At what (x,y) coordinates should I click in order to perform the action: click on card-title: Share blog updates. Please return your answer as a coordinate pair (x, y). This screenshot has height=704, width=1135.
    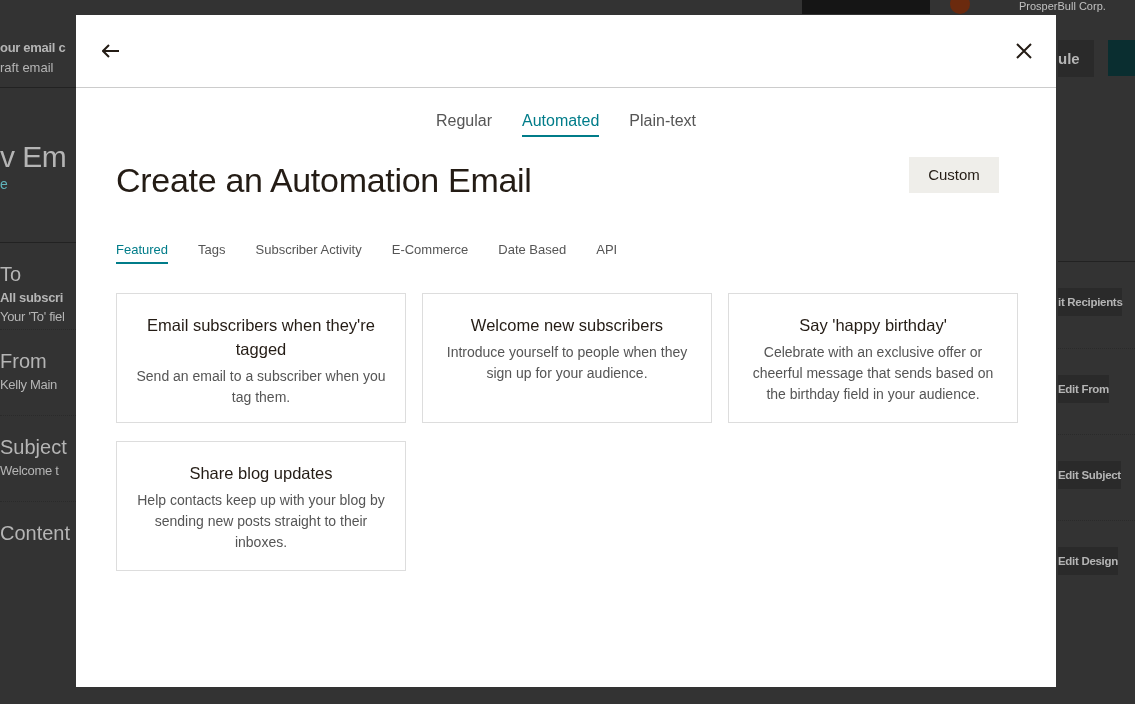
    Looking at the image, I should click on (261, 473).